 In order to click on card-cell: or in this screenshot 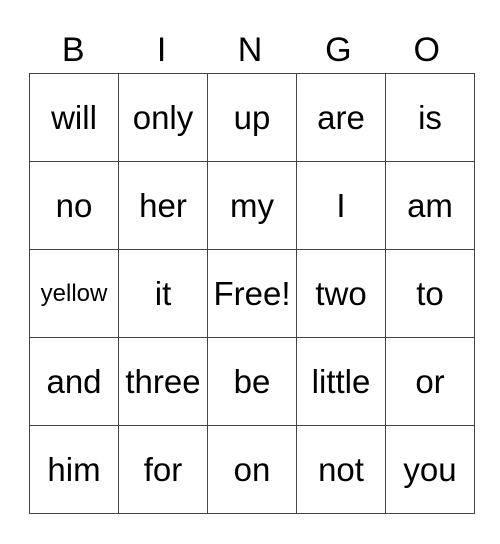, I will do `click(430, 381)`.